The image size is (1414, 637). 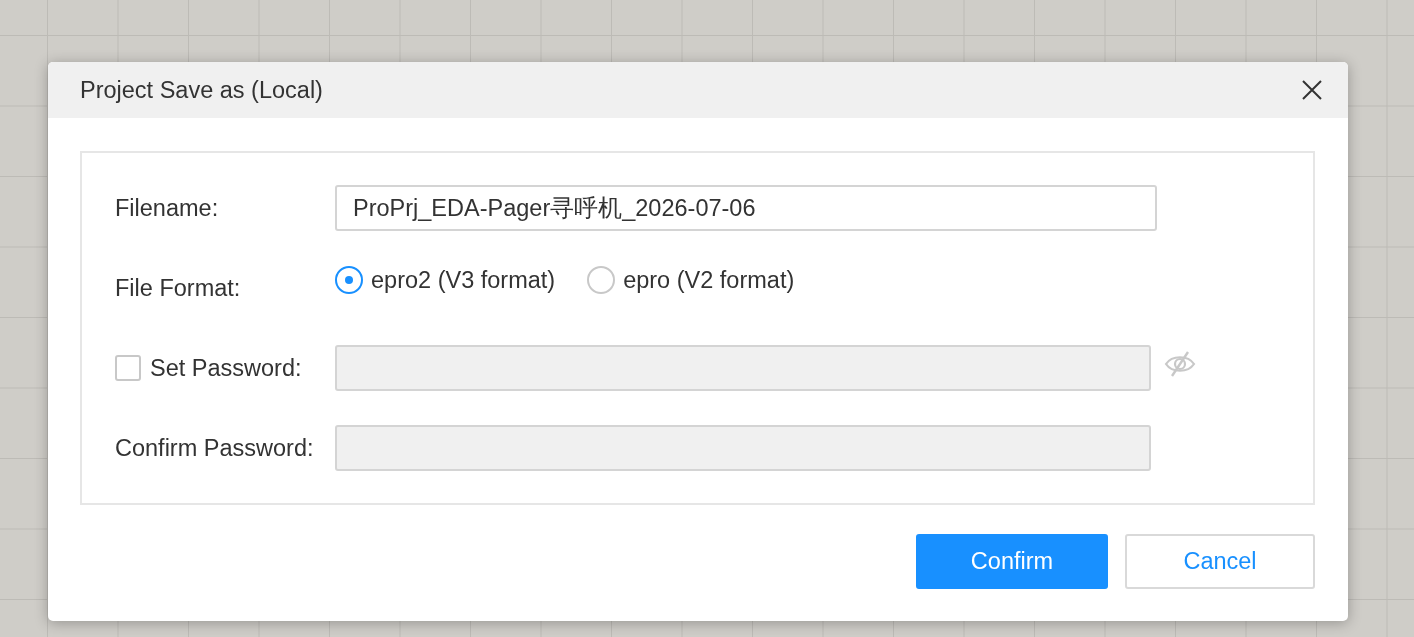 What do you see at coordinates (1312, 90) in the screenshot?
I see `close-icon` at bounding box center [1312, 90].